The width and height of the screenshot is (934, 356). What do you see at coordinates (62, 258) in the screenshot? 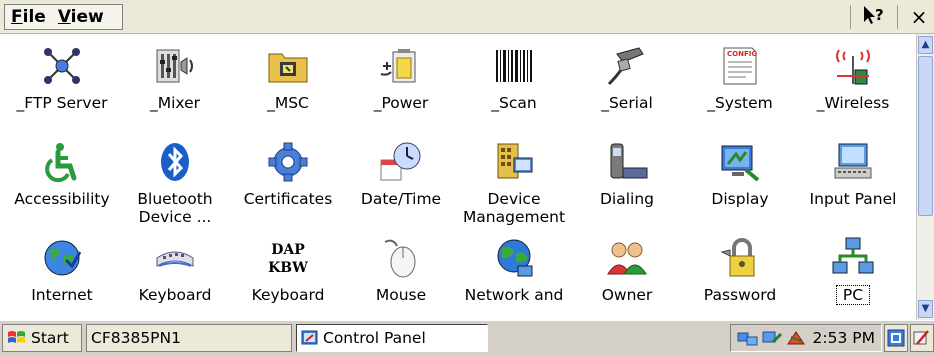
I see `internet-globe-icon` at bounding box center [62, 258].